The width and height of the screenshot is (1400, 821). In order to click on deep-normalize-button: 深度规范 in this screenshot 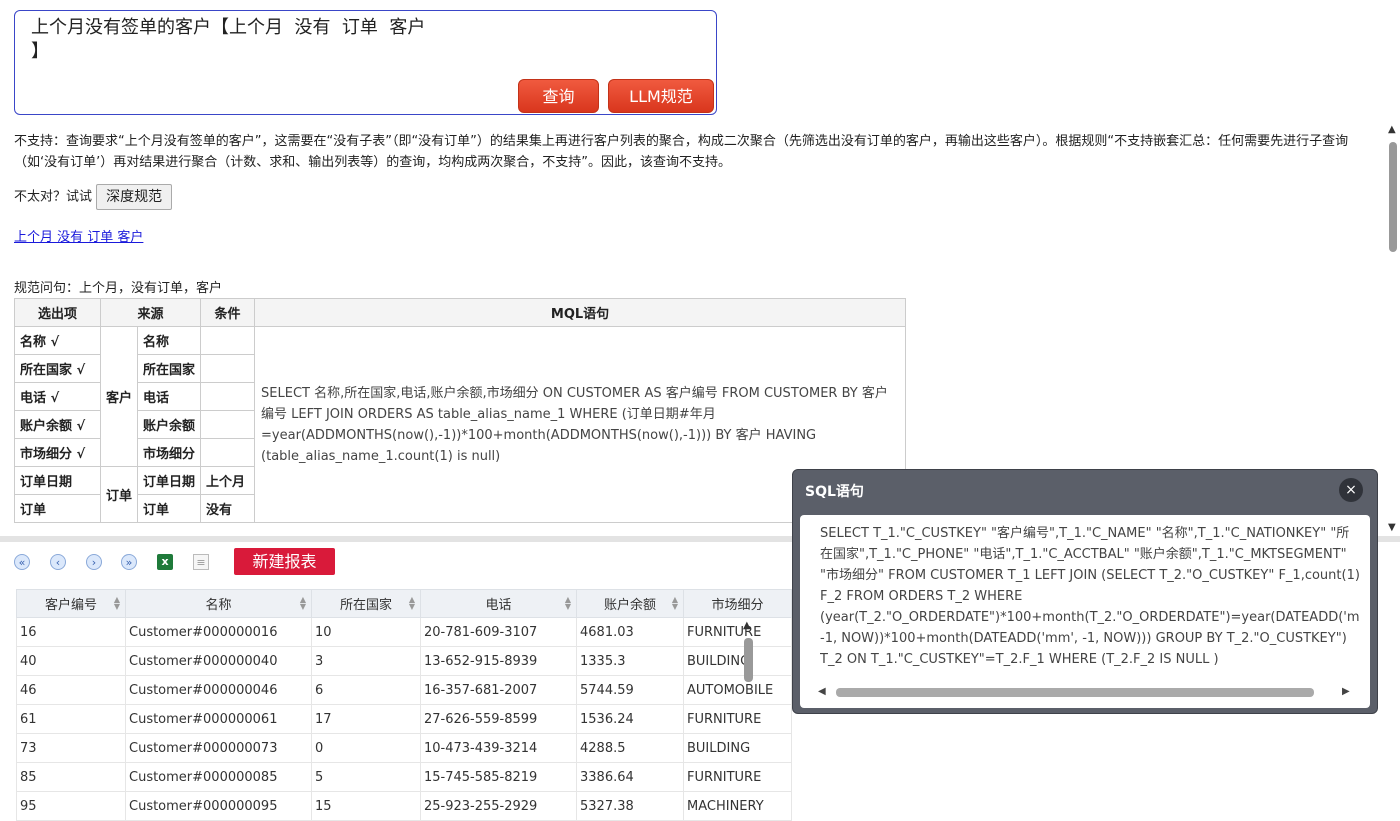, I will do `click(134, 197)`.